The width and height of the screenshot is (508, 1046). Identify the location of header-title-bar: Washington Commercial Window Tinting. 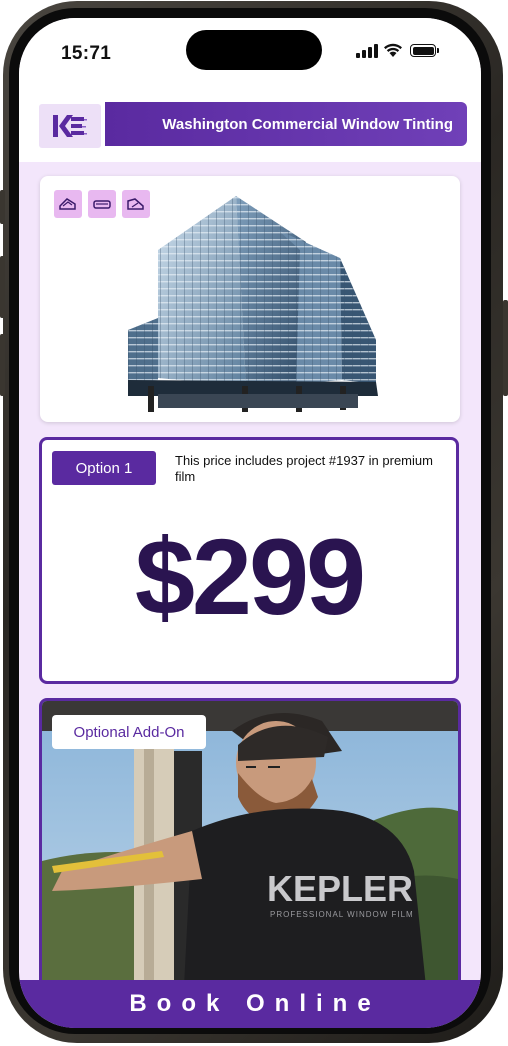
(286, 124).